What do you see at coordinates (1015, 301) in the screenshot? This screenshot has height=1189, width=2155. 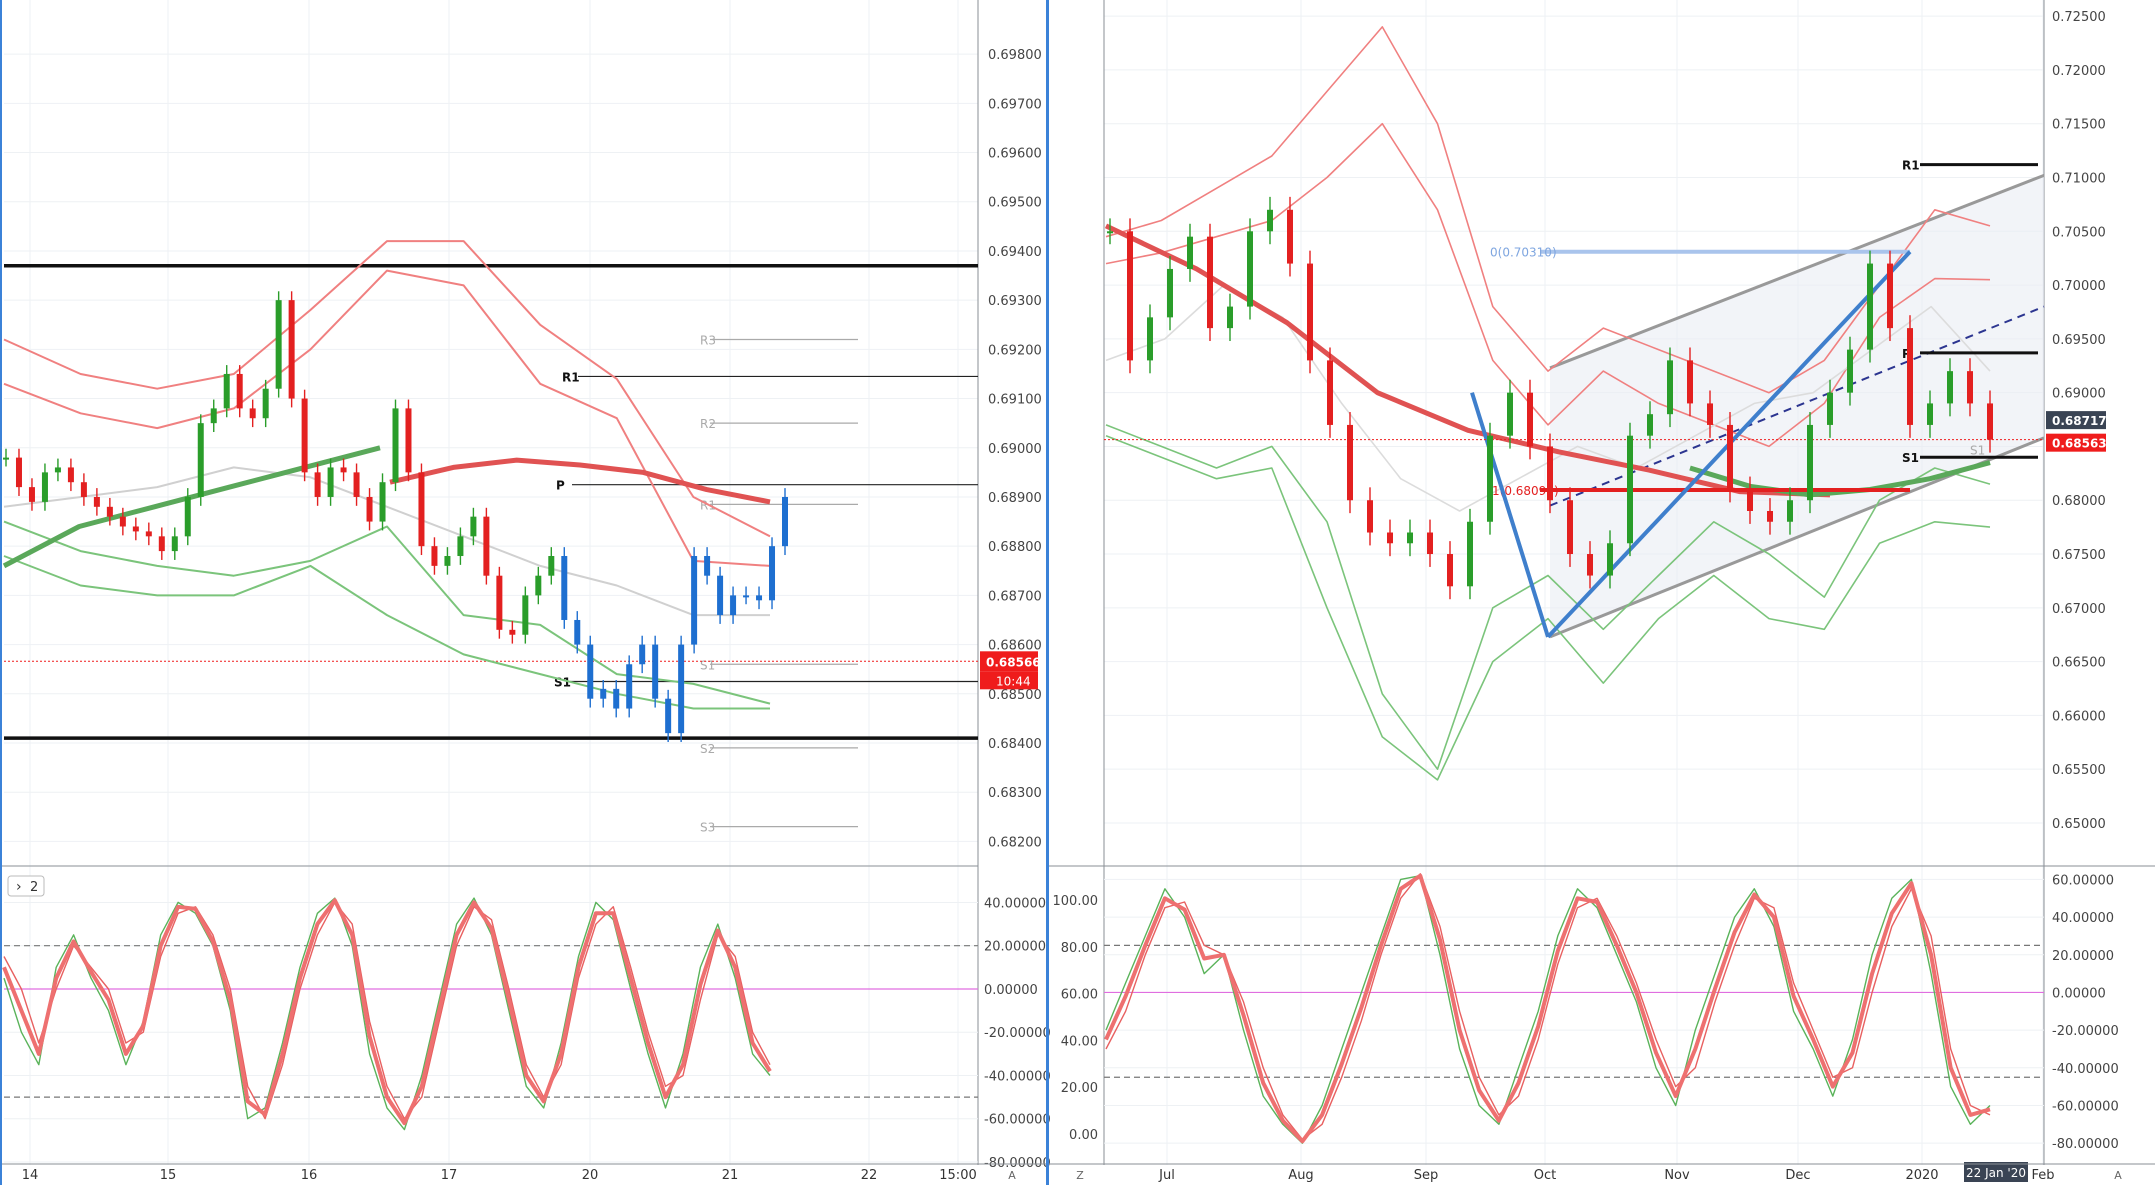 I see `price-tick-label: 0.69300` at bounding box center [1015, 301].